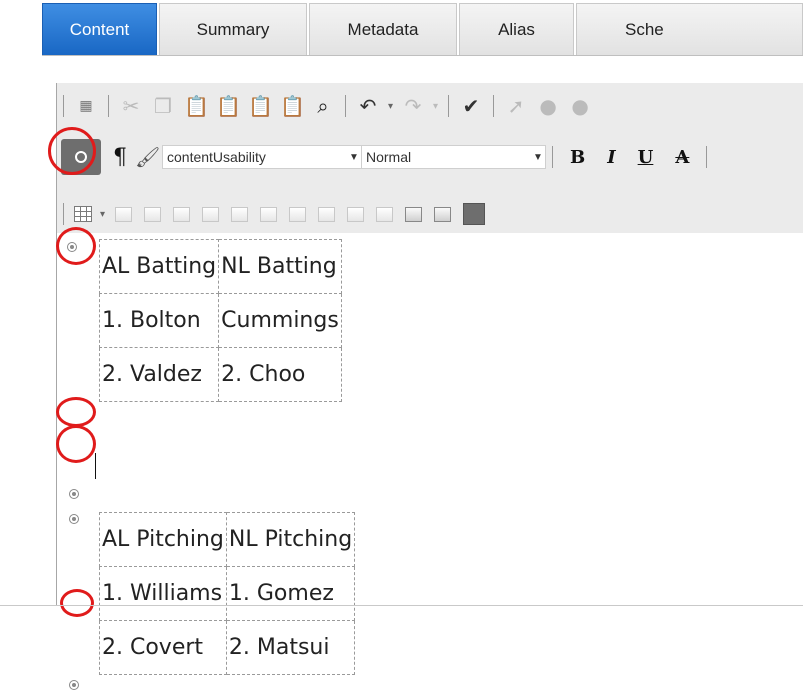  What do you see at coordinates (163, 539) in the screenshot?
I see `table-cell: AL Pitching` at bounding box center [163, 539].